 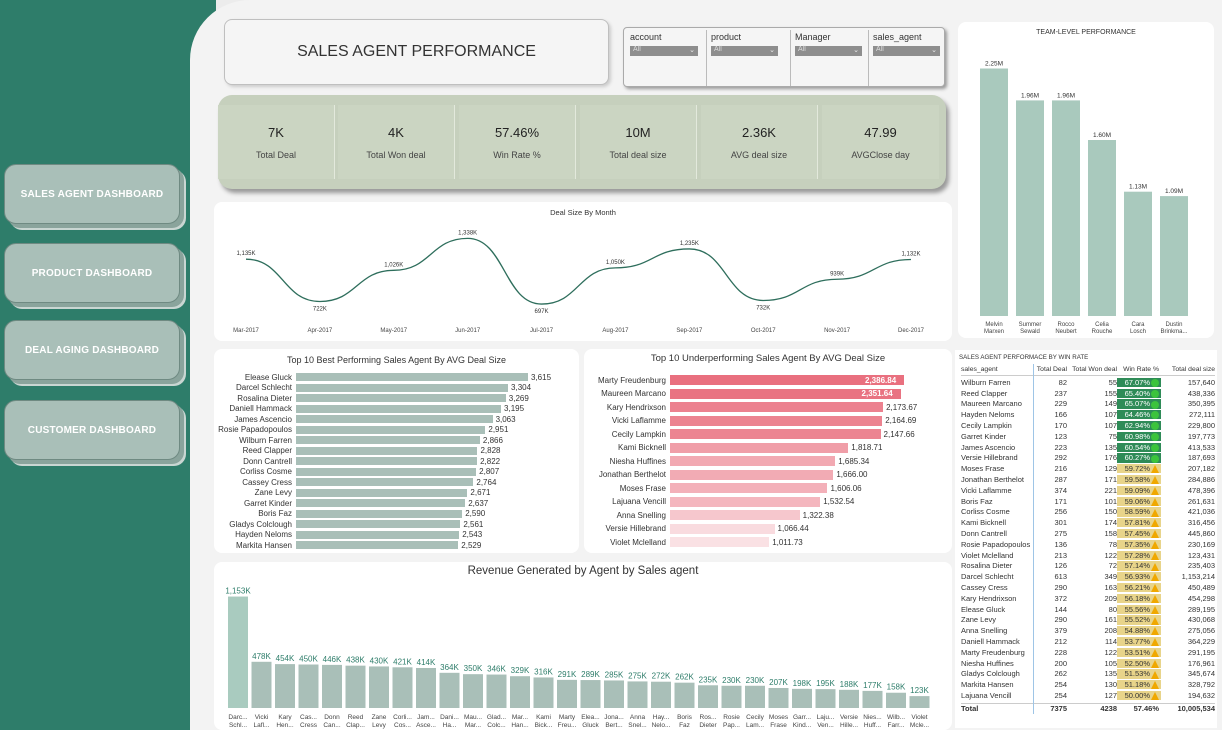 What do you see at coordinates (1088, 458) in the screenshot?
I see `table-row: Versie Hillebrand 292 176 60.27% 187,693` at bounding box center [1088, 458].